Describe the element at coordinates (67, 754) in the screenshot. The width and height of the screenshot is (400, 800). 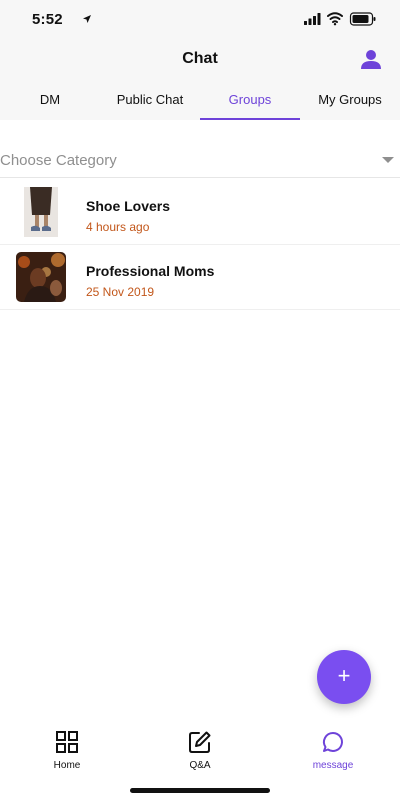
I see `nav-item-home: Home` at that location.